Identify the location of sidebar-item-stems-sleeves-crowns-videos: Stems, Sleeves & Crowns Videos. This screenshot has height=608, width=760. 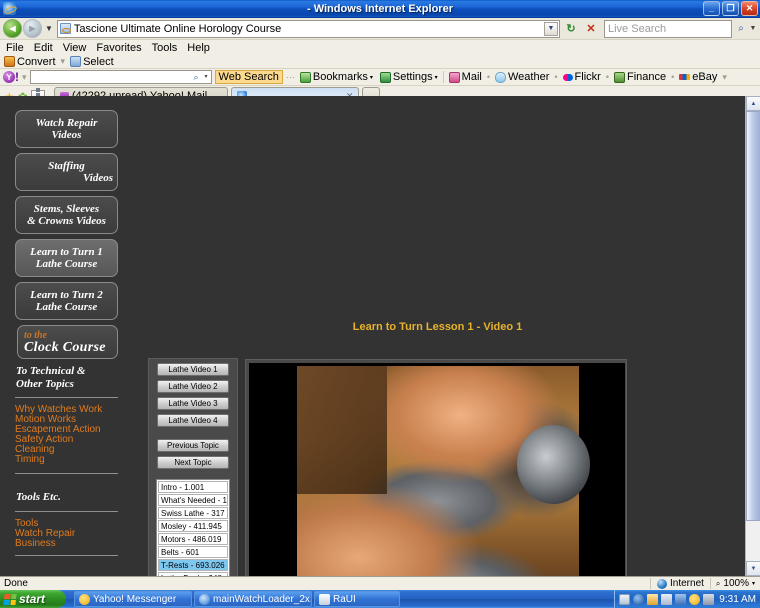
(66, 215).